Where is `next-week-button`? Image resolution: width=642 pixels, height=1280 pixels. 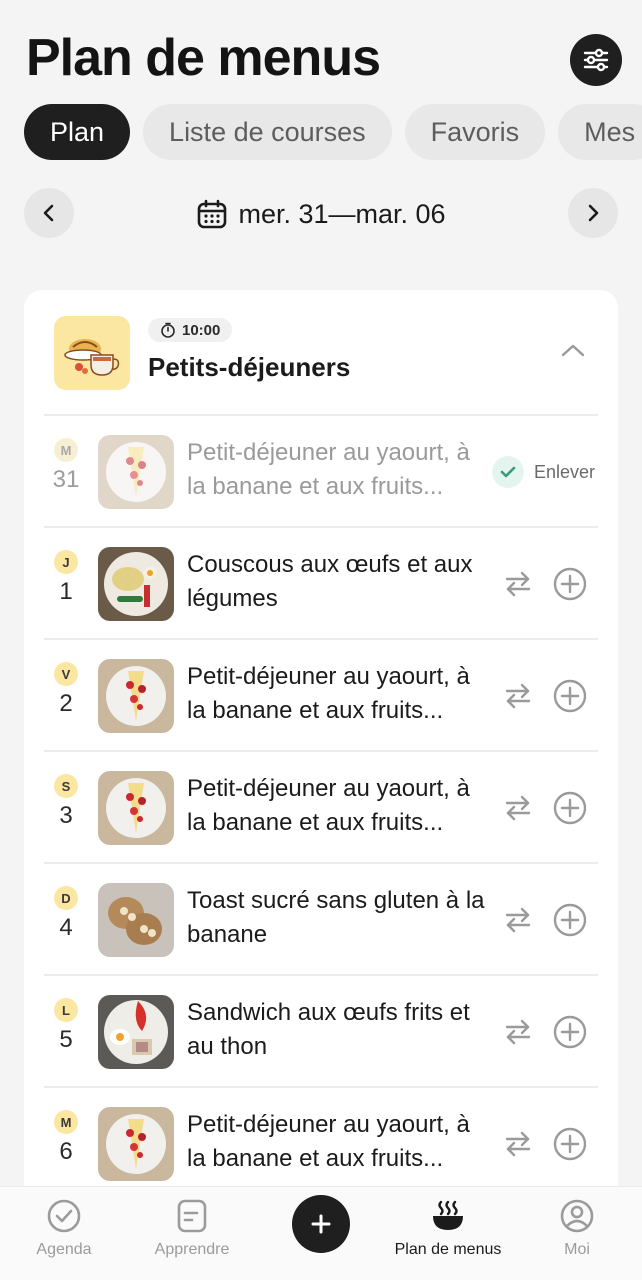 next-week-button is located at coordinates (593, 213).